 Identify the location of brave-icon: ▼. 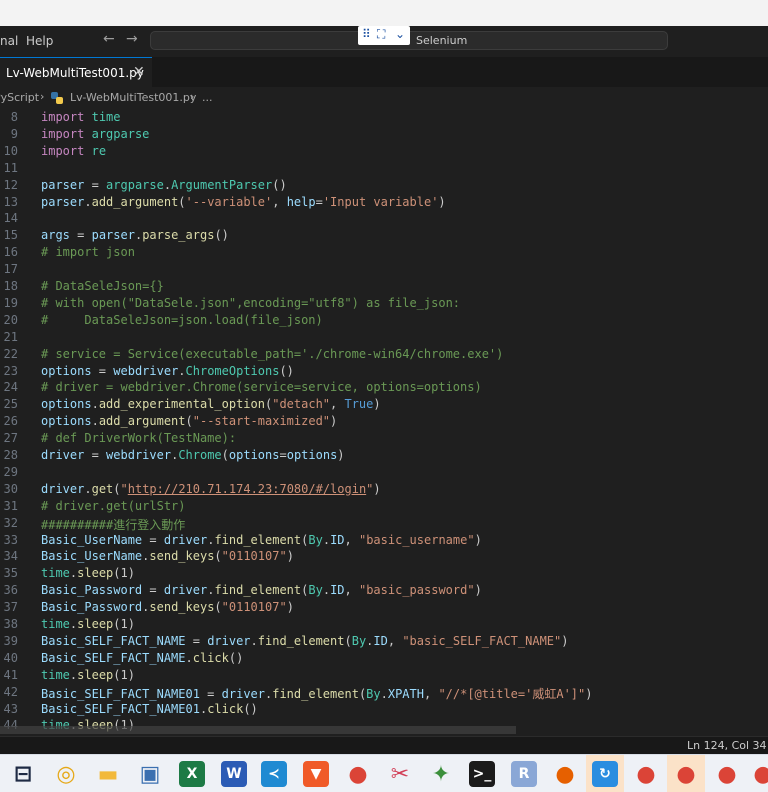
(316, 774).